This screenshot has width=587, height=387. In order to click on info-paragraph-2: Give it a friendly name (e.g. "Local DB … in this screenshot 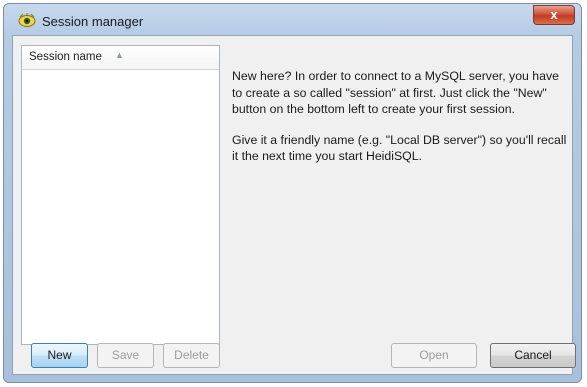, I will do `click(399, 148)`.